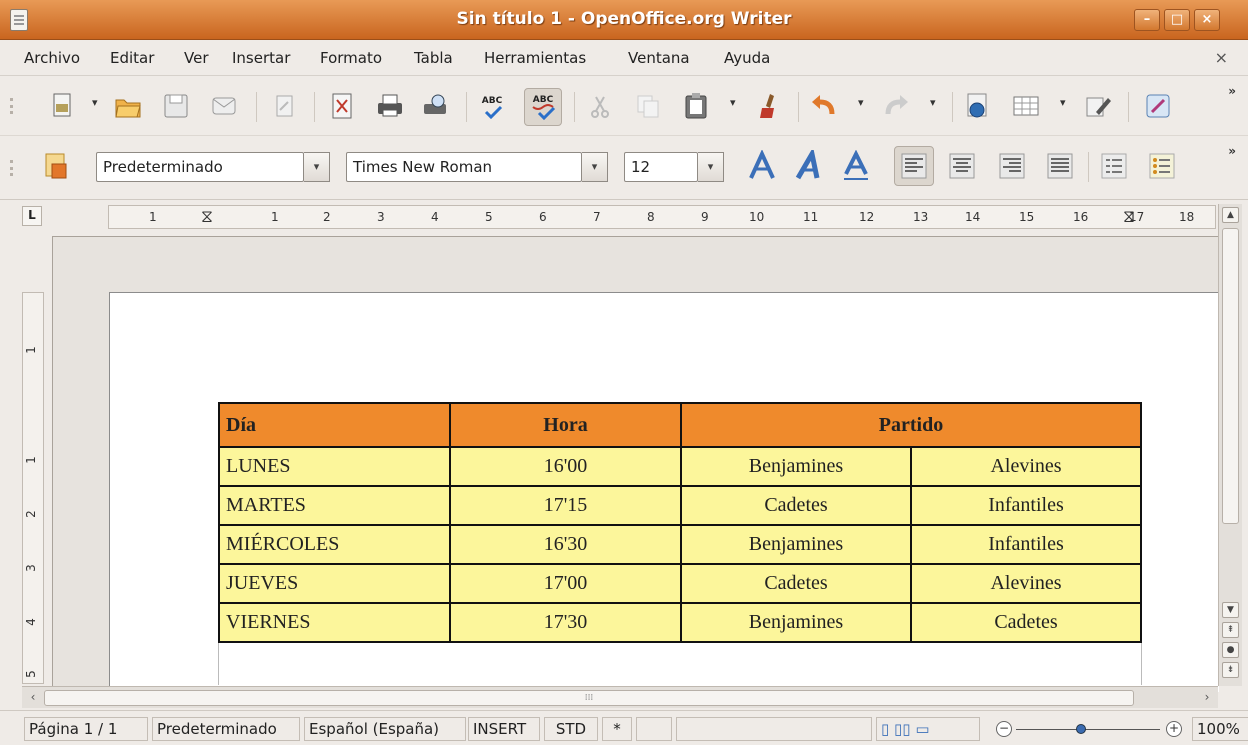 The height and width of the screenshot is (745, 1248). Describe the element at coordinates (747, 58) in the screenshot. I see `menu-ayuda: Ayuda` at that location.